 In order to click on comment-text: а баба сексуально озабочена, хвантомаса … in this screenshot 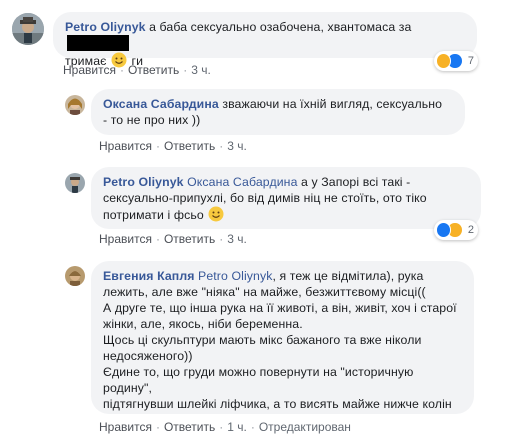, I will do `click(278, 27)`.